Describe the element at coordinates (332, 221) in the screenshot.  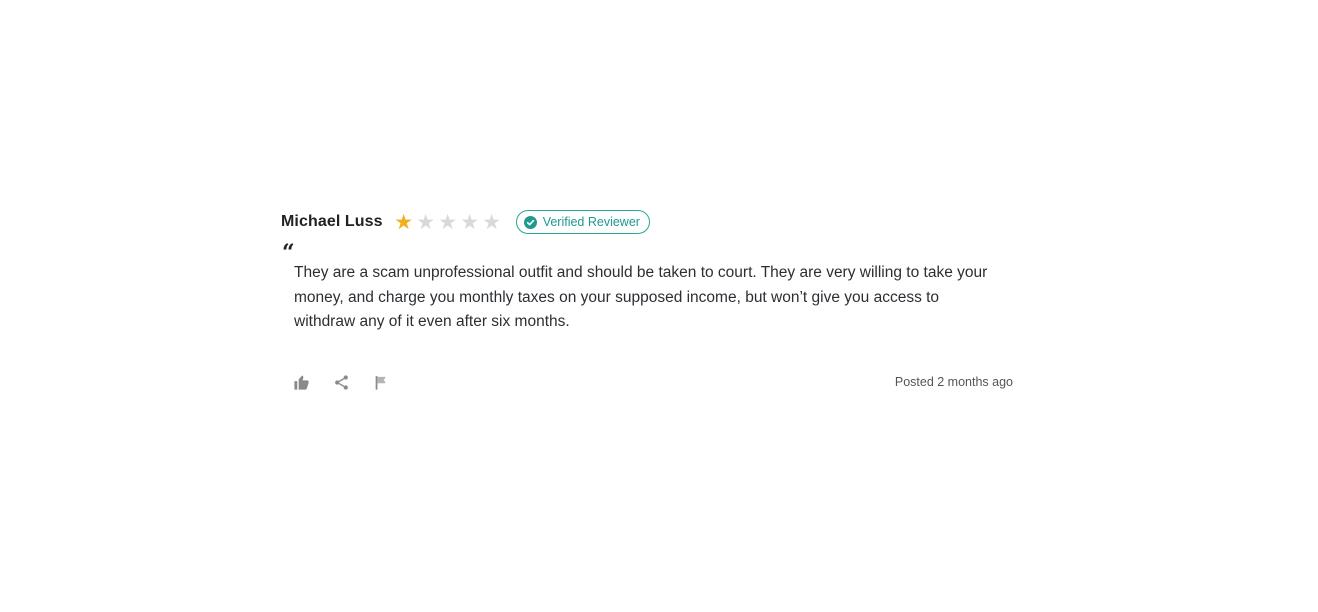
I see `reviewer-name: Michael Luss` at that location.